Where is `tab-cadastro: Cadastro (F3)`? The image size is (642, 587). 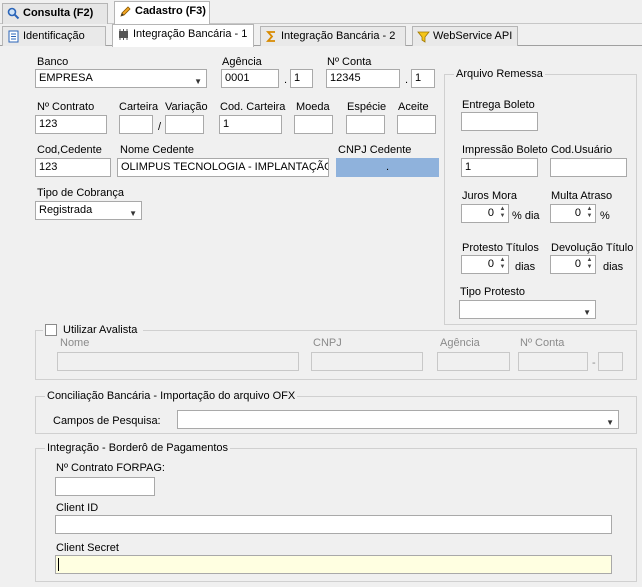
tab-cadastro: Cadastro (F3) is located at coordinates (162, 13).